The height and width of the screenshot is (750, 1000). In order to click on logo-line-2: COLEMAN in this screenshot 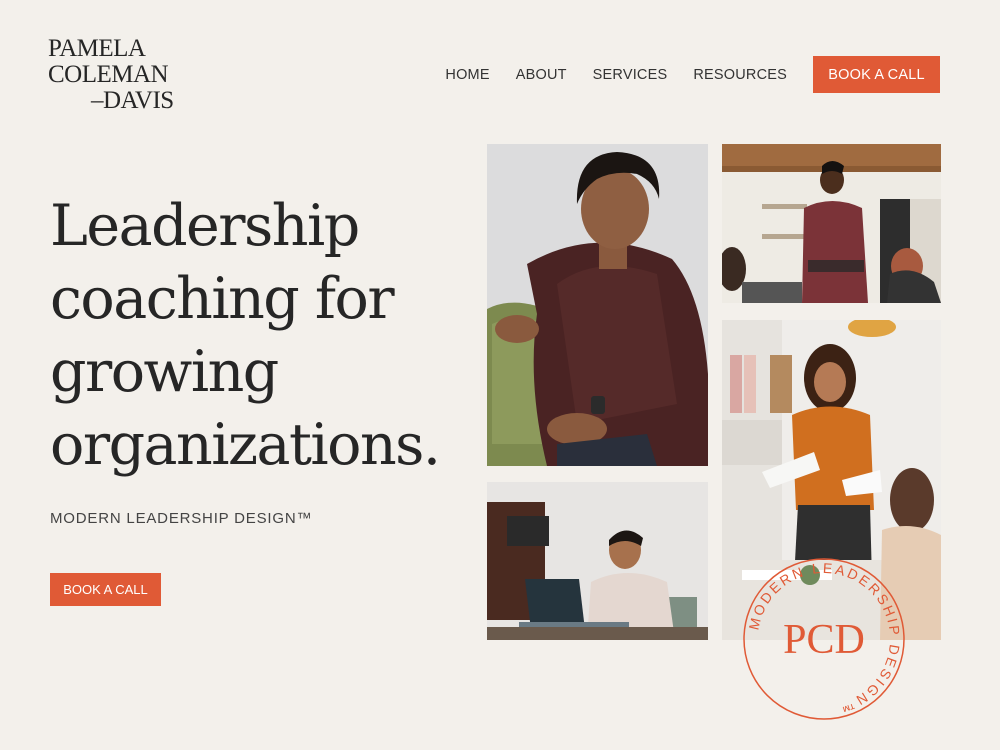, I will do `click(108, 74)`.